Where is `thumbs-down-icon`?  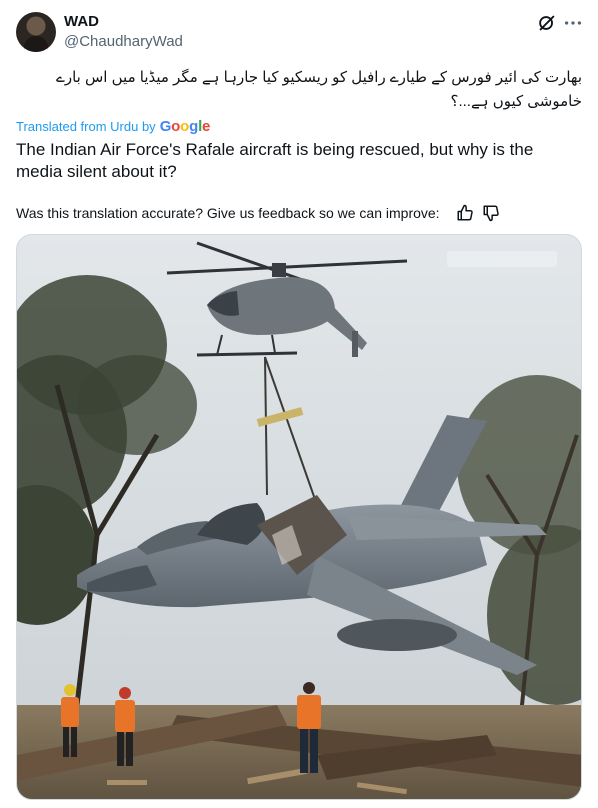 thumbs-down-icon is located at coordinates (491, 213).